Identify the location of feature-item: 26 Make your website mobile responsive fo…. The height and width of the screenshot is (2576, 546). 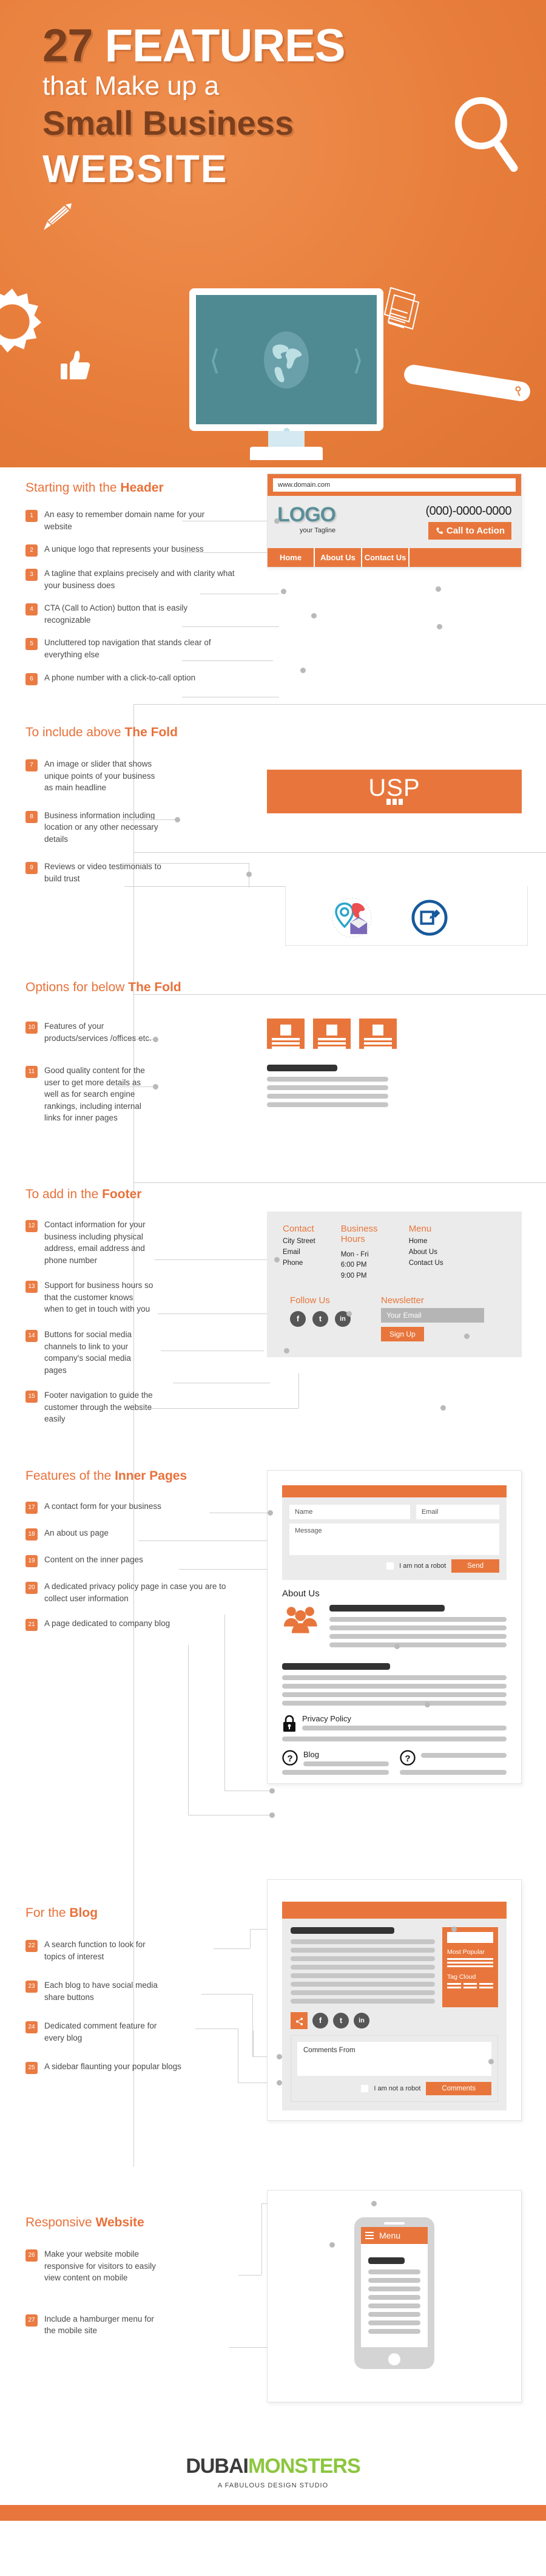
(134, 2266).